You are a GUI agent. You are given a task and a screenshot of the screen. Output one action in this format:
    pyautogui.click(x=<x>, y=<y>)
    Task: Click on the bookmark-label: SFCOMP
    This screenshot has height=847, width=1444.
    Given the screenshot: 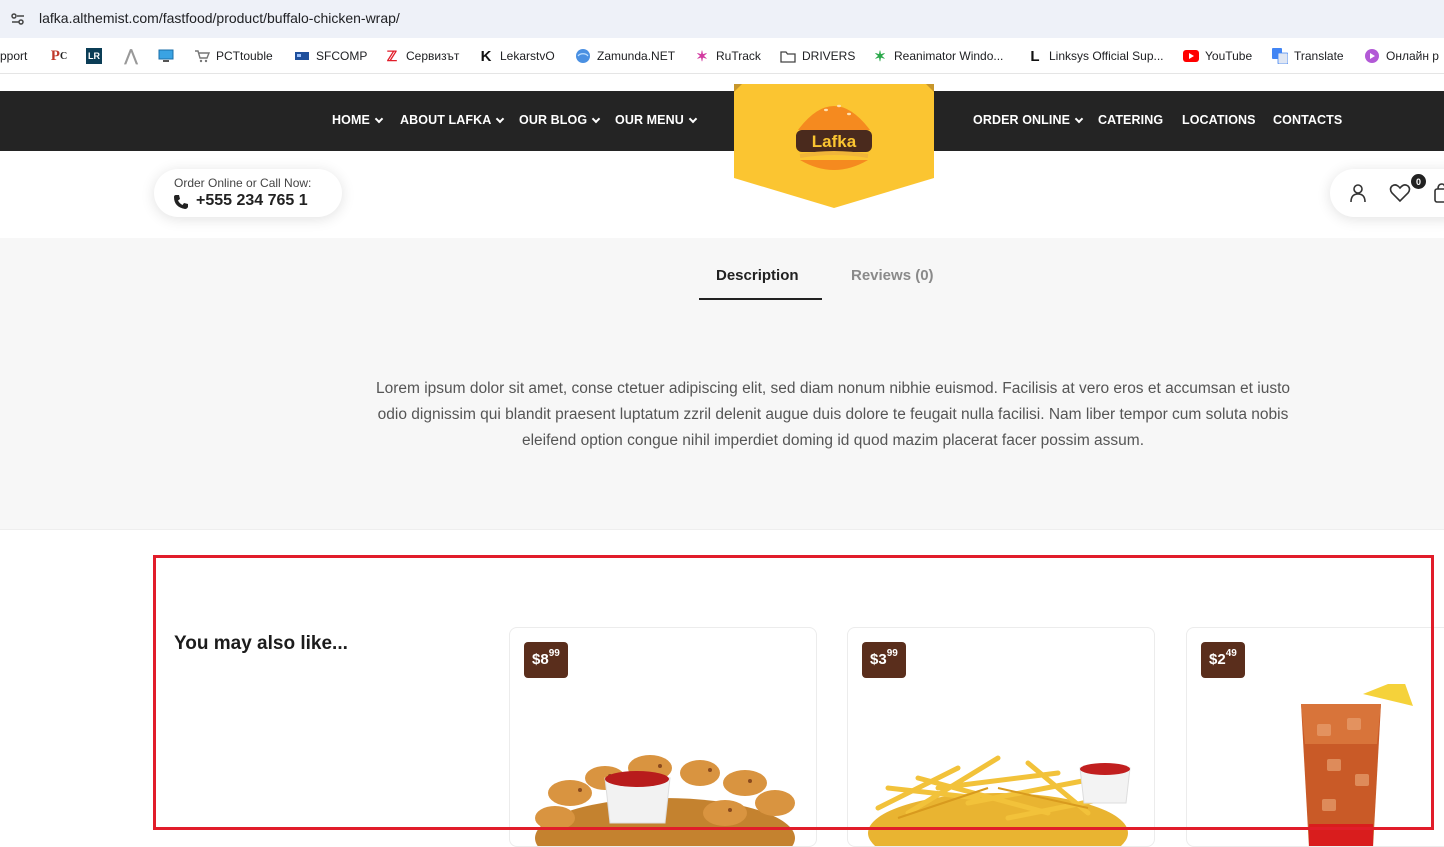 What is the action you would take?
    pyautogui.click(x=342, y=56)
    